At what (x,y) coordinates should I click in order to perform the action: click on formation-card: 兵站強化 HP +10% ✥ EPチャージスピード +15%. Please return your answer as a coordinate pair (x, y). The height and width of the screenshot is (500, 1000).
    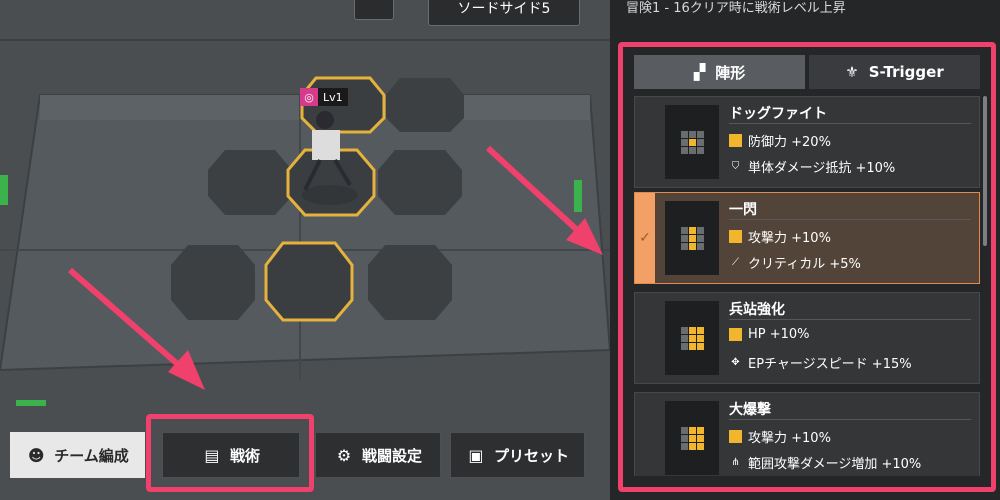
    Looking at the image, I should click on (807, 338).